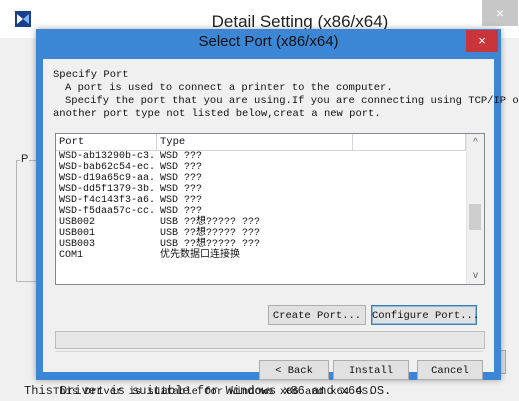 The width and height of the screenshot is (519, 401). Describe the element at coordinates (71, 255) in the screenshot. I see `port-name: COM1` at that location.